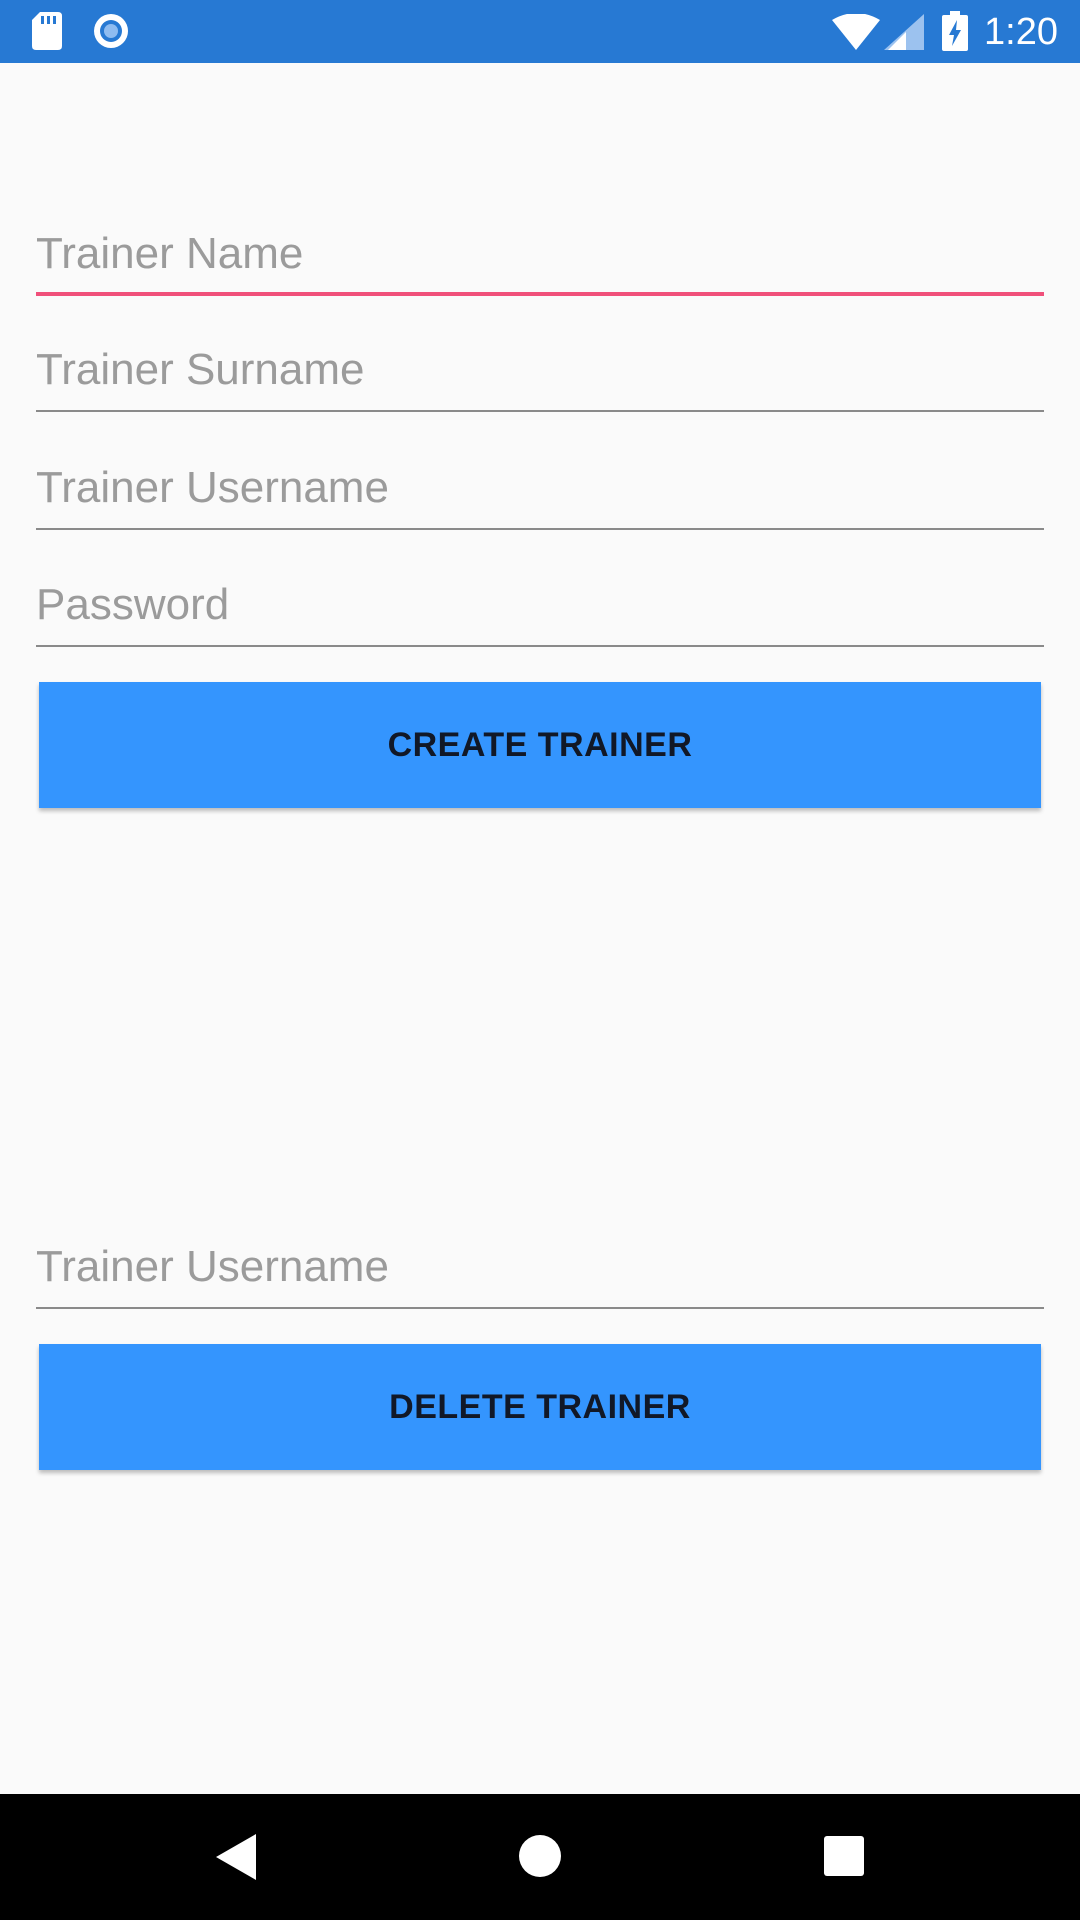 Image resolution: width=1080 pixels, height=1920 pixels. Describe the element at coordinates (540, 646) in the screenshot. I see `password-underline` at that location.